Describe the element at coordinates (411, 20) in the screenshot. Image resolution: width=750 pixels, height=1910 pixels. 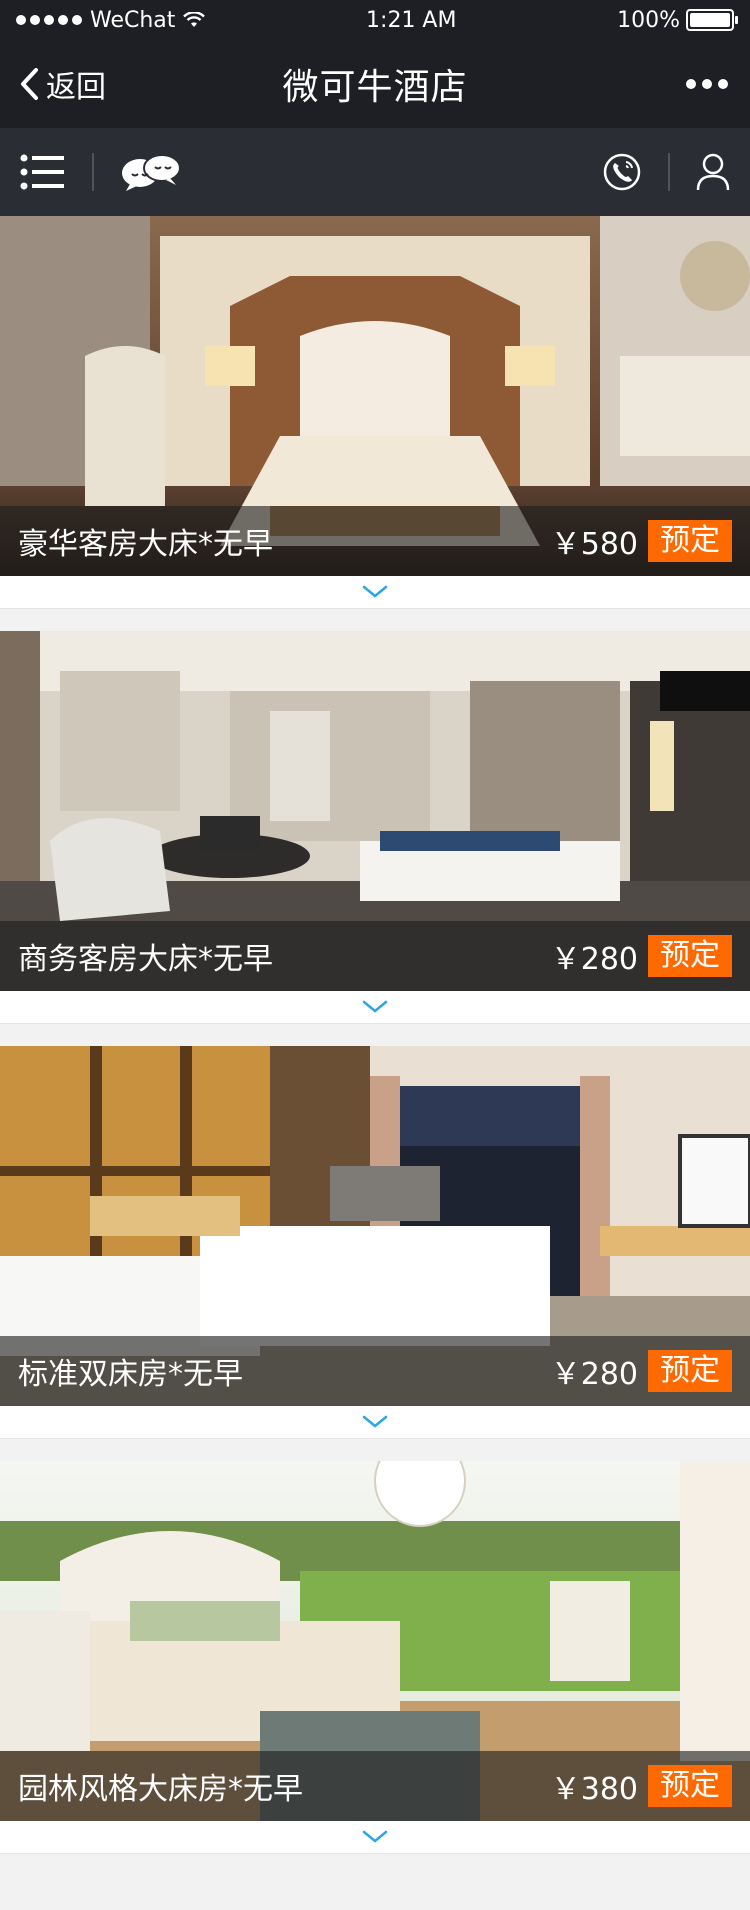
I see `status-time: 1:21 AM` at that location.